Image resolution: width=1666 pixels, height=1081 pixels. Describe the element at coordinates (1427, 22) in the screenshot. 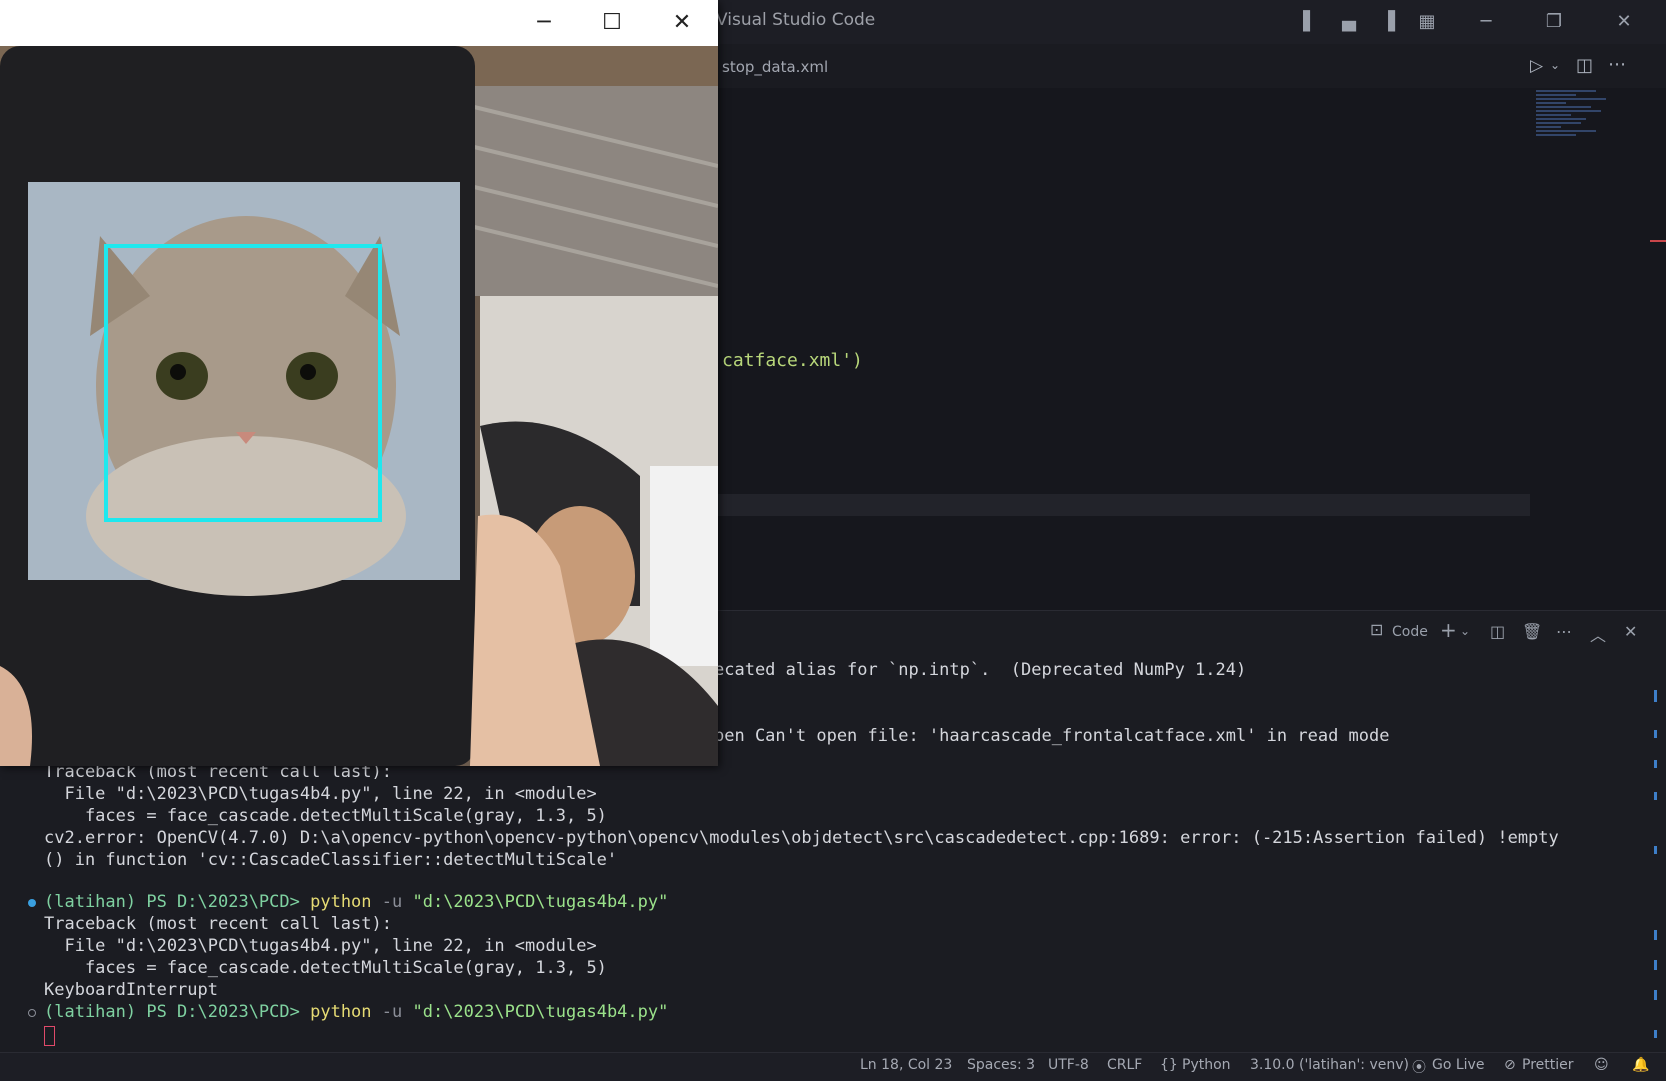

I see `customize-layout-icon: ▦` at that location.